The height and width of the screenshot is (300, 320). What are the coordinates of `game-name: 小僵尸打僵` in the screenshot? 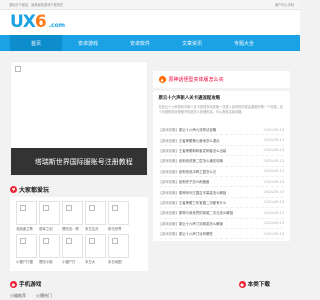 It's located at (26, 261).